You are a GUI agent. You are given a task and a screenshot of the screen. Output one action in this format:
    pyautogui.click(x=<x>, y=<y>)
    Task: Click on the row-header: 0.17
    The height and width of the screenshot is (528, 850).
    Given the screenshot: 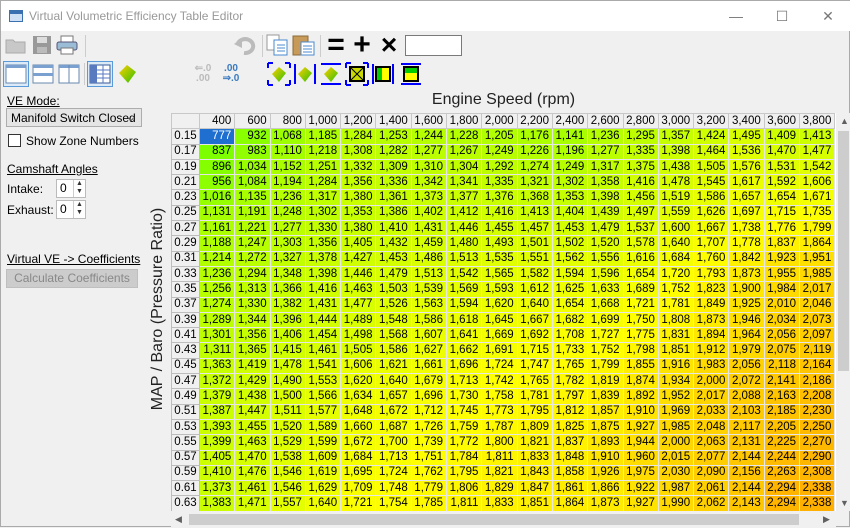 What is the action you would take?
    pyautogui.click(x=185, y=151)
    